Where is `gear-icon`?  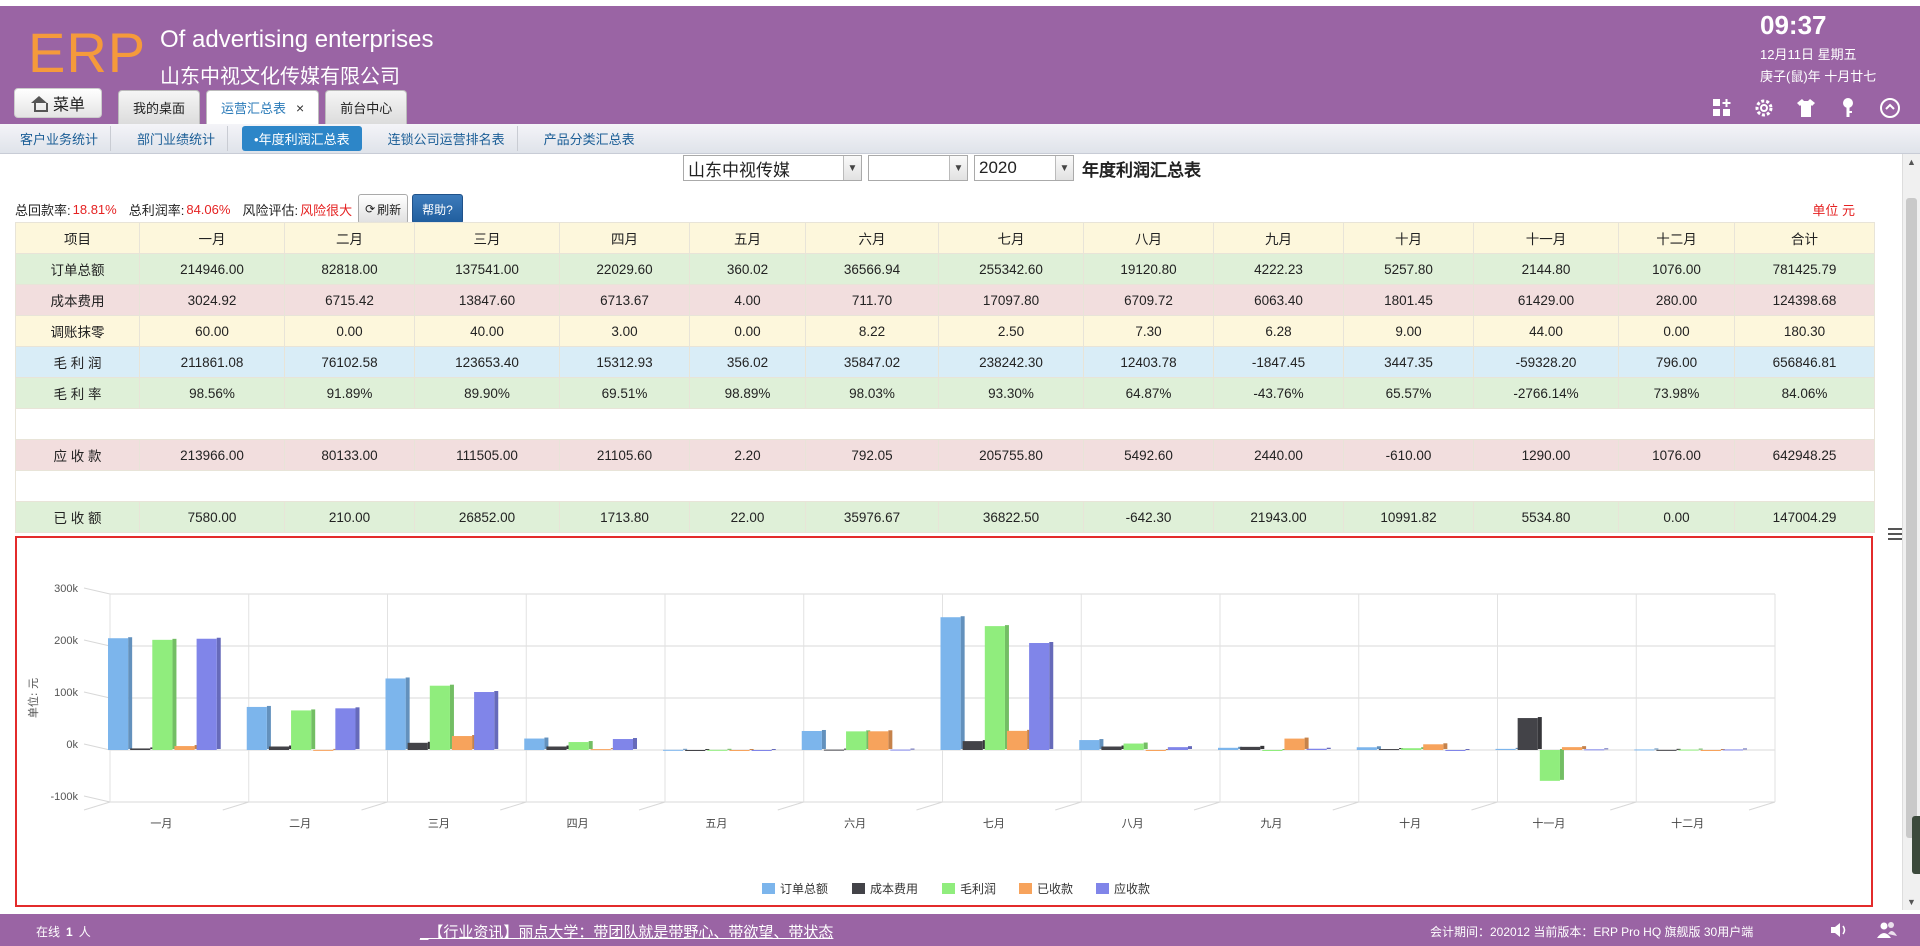
gear-icon is located at coordinates (1764, 108).